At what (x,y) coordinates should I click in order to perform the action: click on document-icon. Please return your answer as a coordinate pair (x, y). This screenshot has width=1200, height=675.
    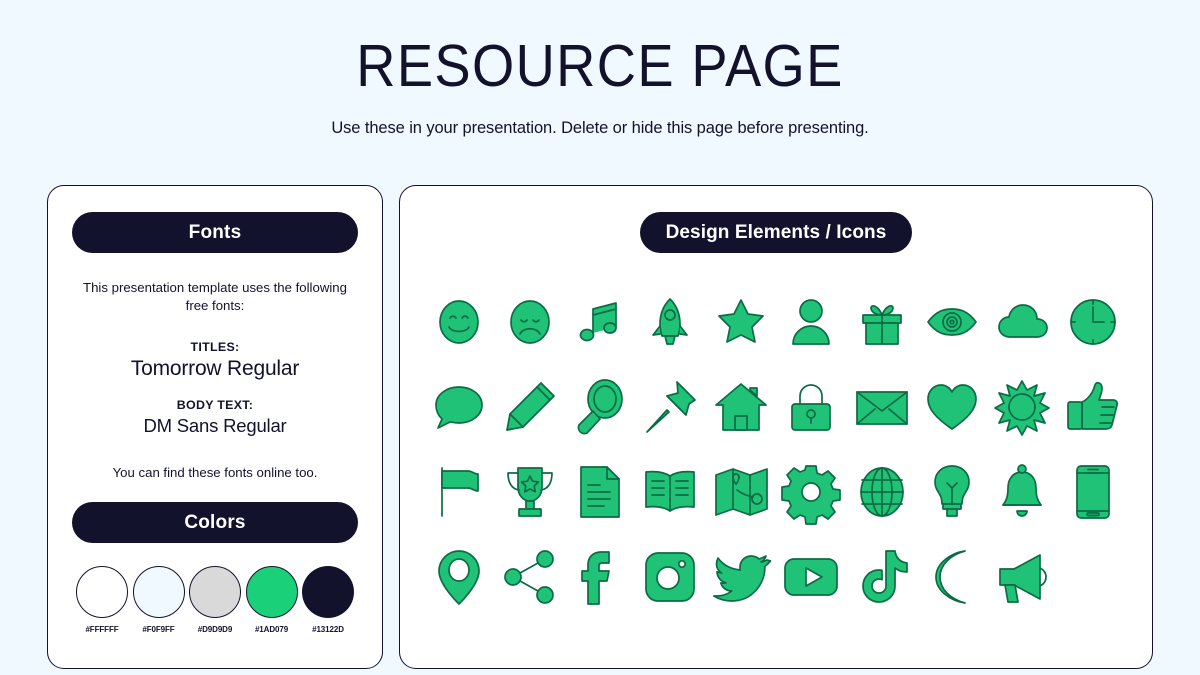
    Looking at the image, I should click on (600, 492).